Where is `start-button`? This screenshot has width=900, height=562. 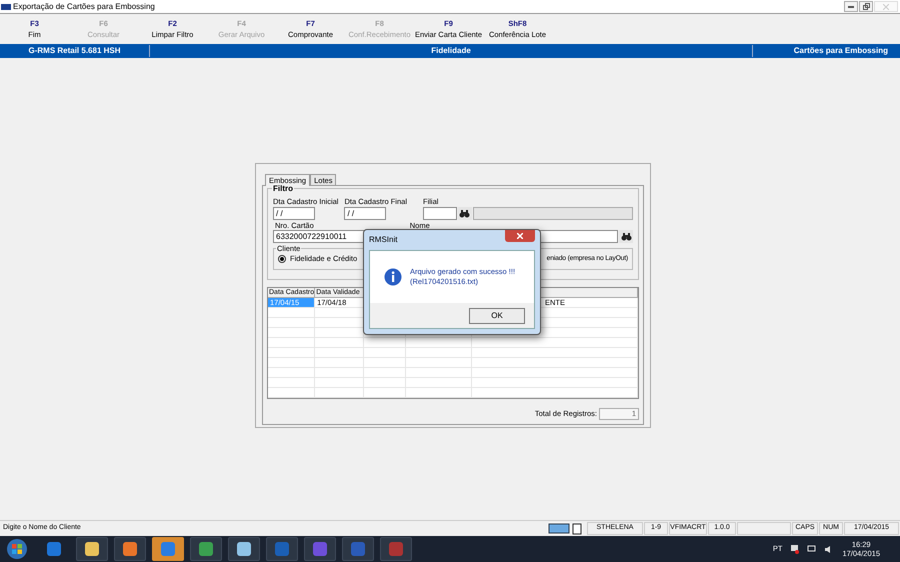
start-button is located at coordinates (17, 549).